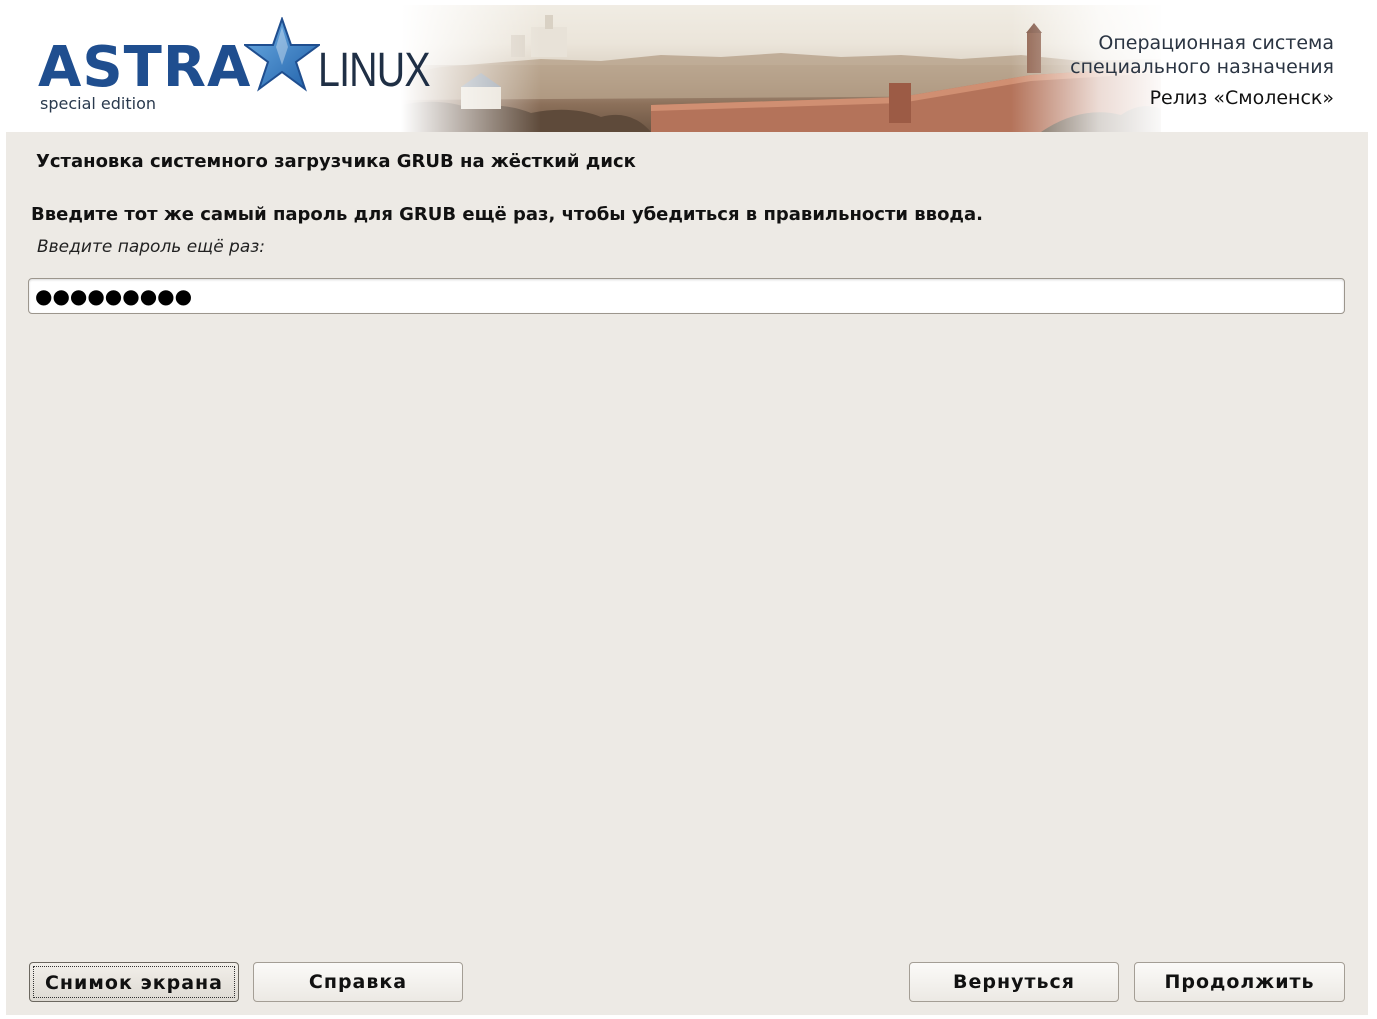 The image size is (1377, 1019). Describe the element at coordinates (1241, 98) in the screenshot. I see `release-label: Релиз «Смоленск»` at that location.